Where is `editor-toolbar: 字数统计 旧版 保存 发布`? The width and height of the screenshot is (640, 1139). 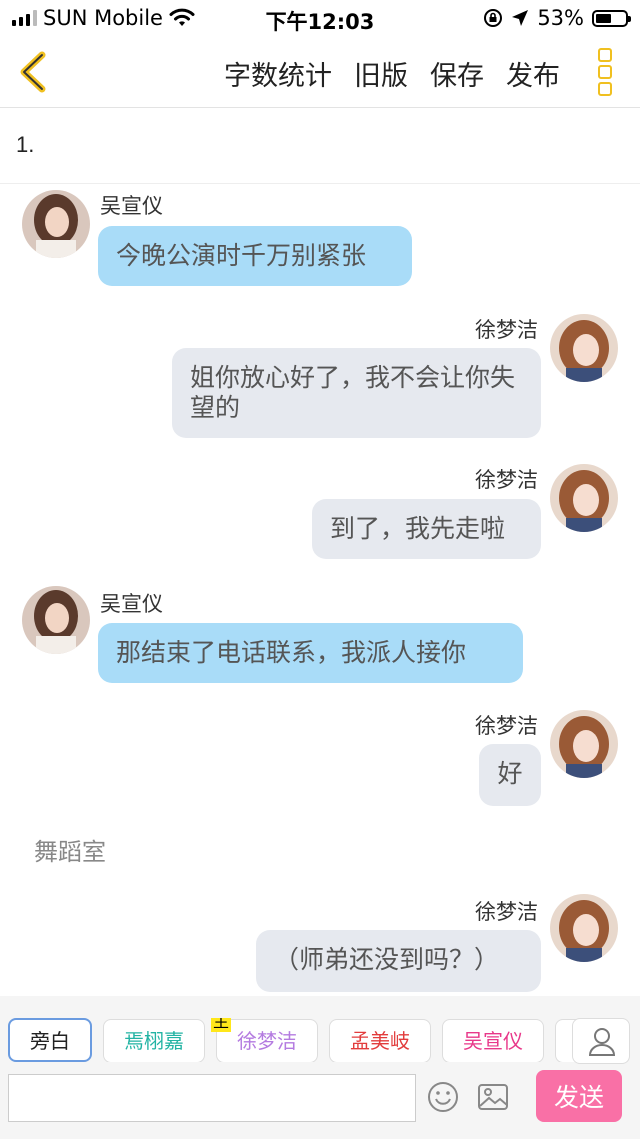
editor-toolbar: 字数统计 旧版 保存 发布 is located at coordinates (320, 72).